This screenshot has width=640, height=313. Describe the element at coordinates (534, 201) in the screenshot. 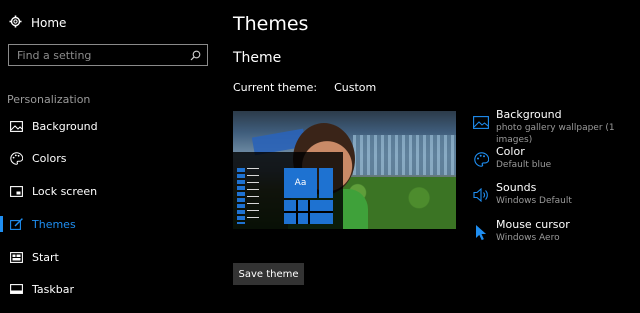

I see `setting-value: Windows Default` at that location.